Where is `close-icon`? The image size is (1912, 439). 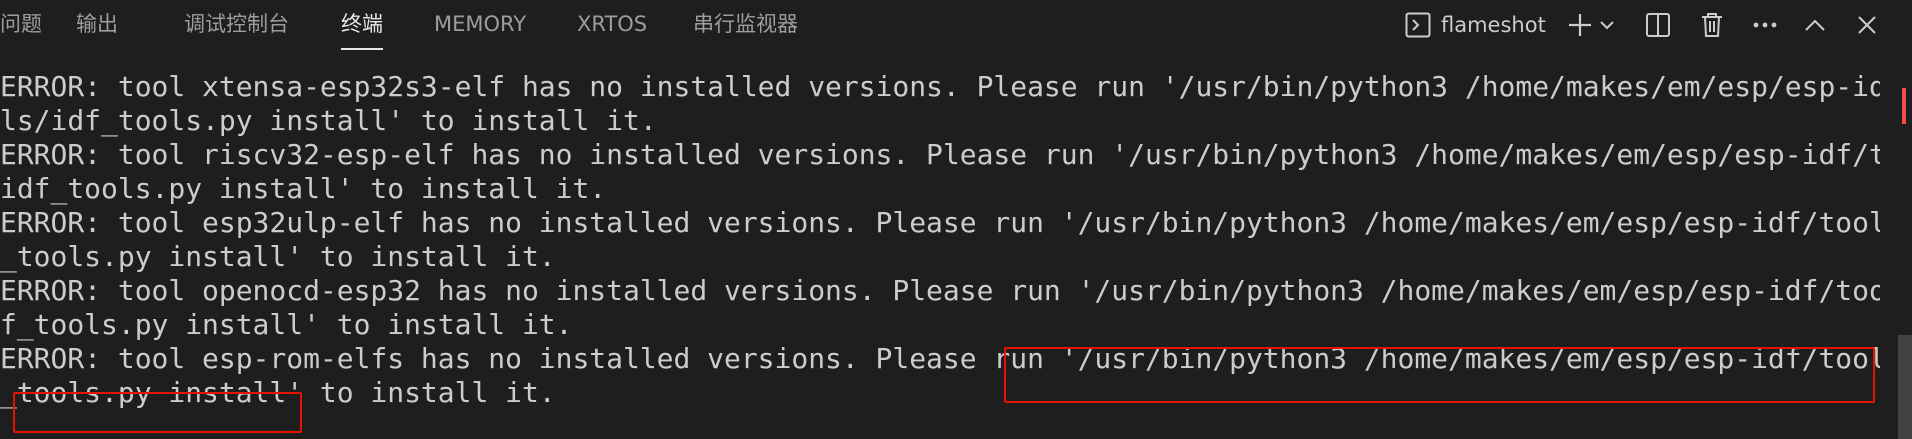
close-icon is located at coordinates (1867, 25).